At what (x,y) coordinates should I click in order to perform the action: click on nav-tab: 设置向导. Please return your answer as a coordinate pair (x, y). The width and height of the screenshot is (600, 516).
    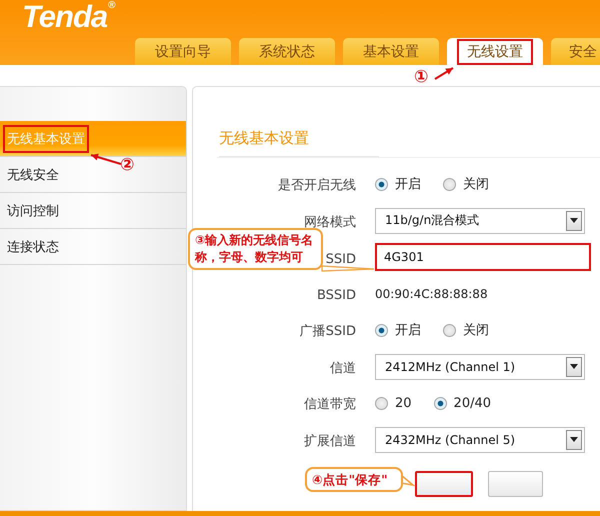
    Looking at the image, I should click on (183, 51).